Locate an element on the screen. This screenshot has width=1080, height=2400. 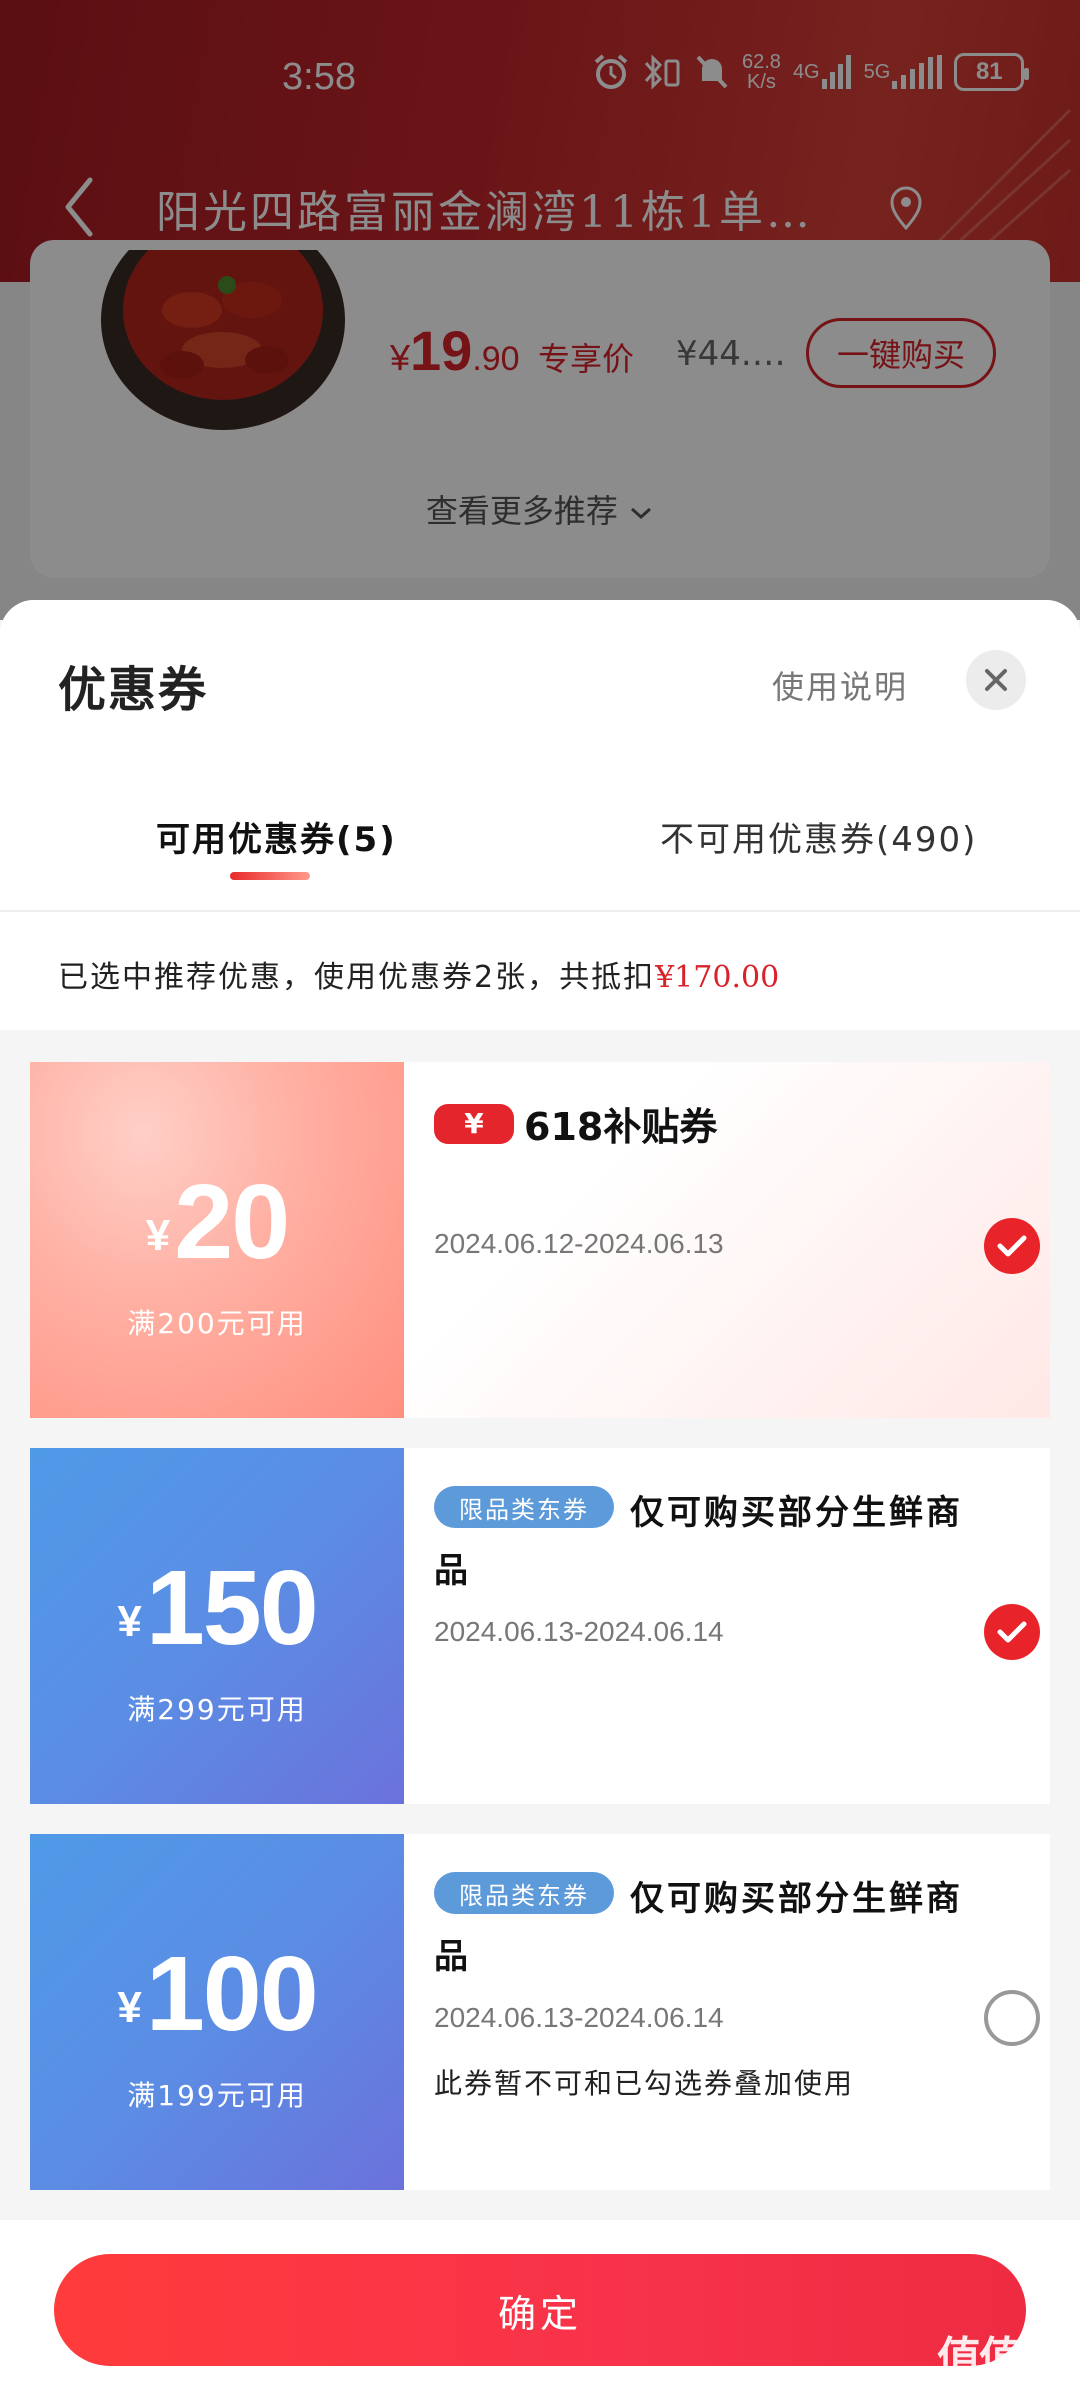
watermark: 值值值 zhizhizhi.com is located at coordinates (1000, 2361).